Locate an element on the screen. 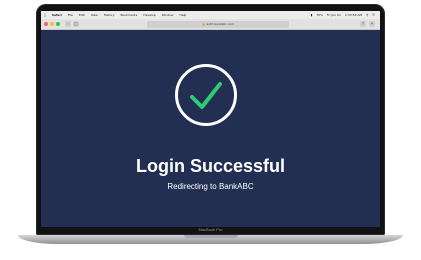  url-text: auth.bankabc.com is located at coordinates (220, 24).